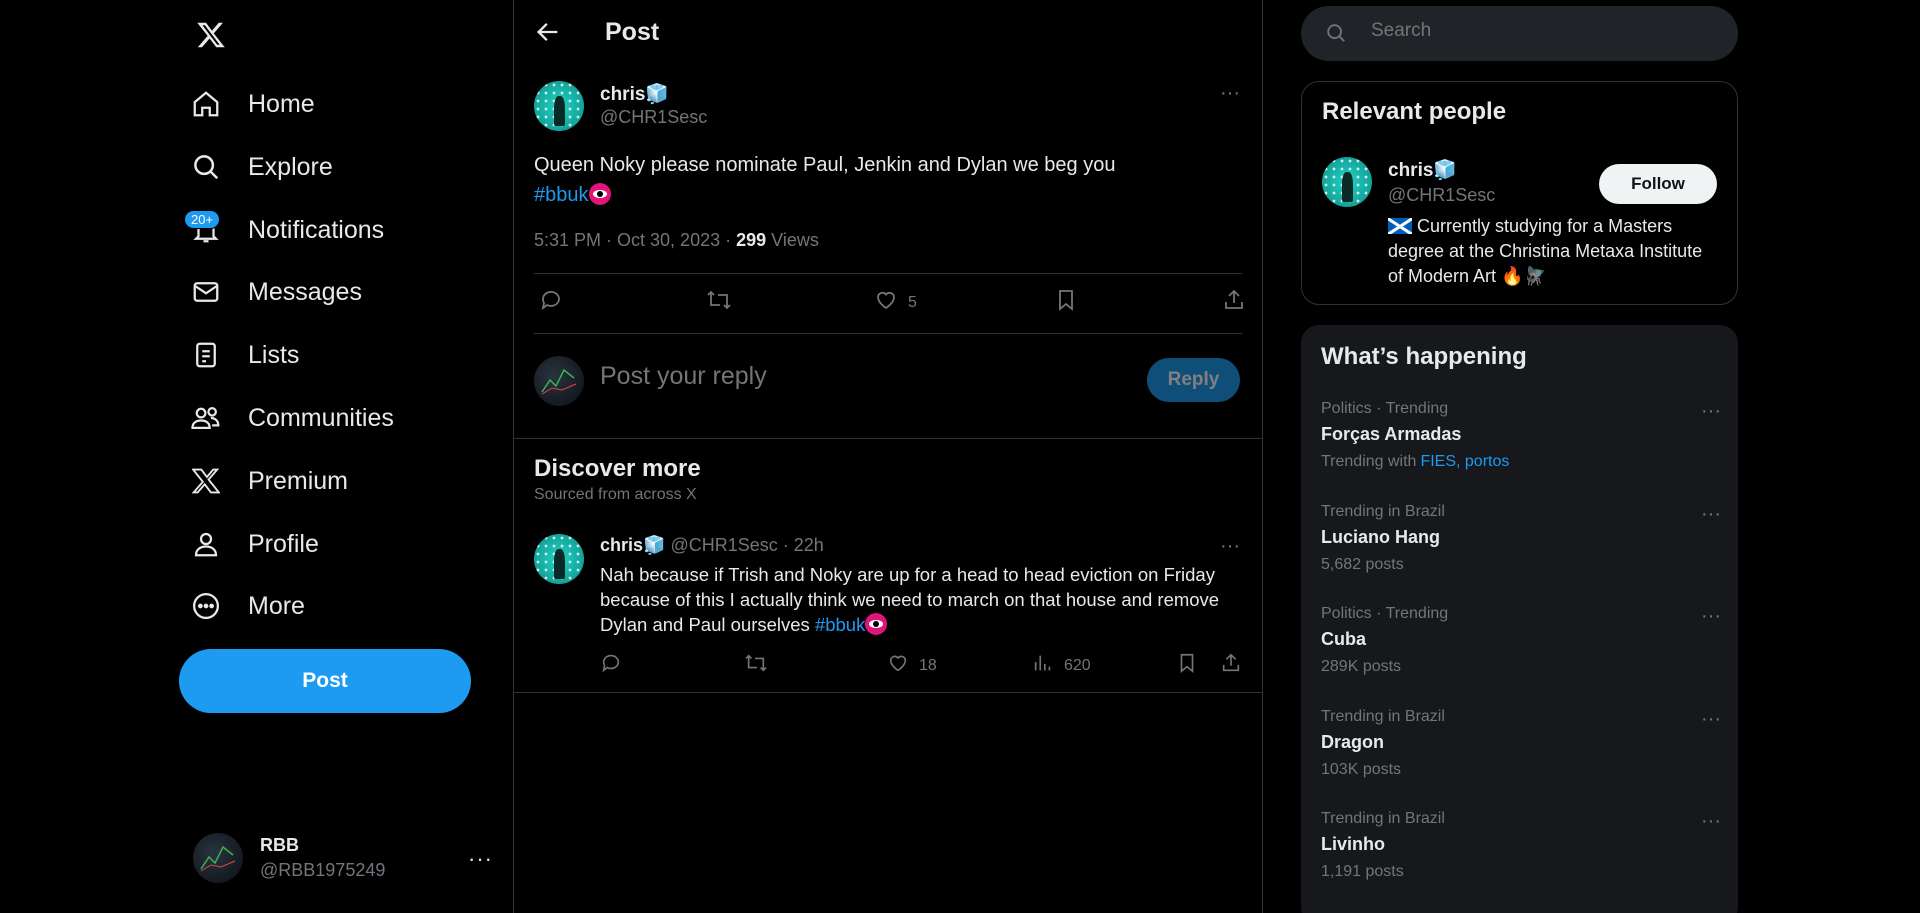 The image size is (1920, 913). I want to click on nav-label-communities: Communities, so click(321, 417).